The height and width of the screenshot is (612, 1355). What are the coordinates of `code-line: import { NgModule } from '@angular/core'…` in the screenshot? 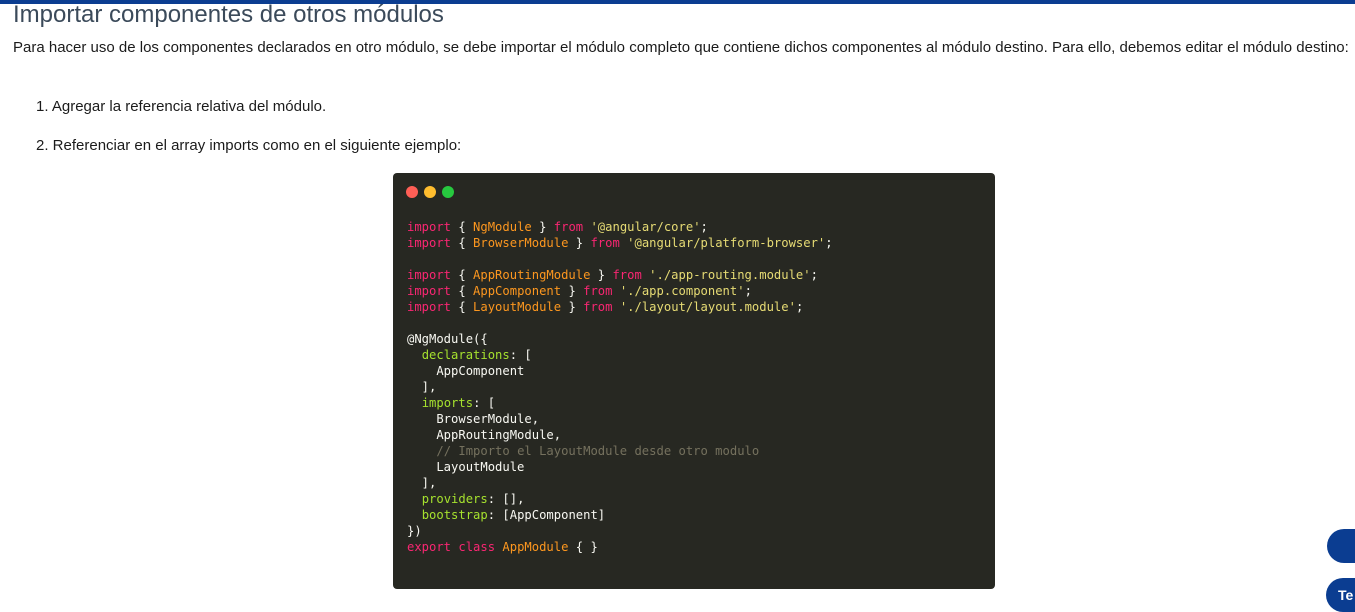 It's located at (557, 227).